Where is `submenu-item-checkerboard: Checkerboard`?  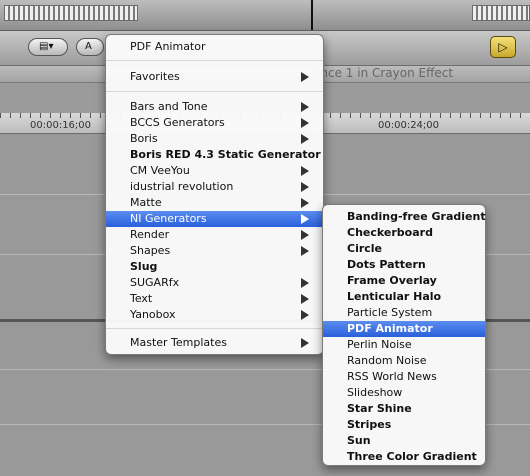 submenu-item-checkerboard: Checkerboard is located at coordinates (404, 233).